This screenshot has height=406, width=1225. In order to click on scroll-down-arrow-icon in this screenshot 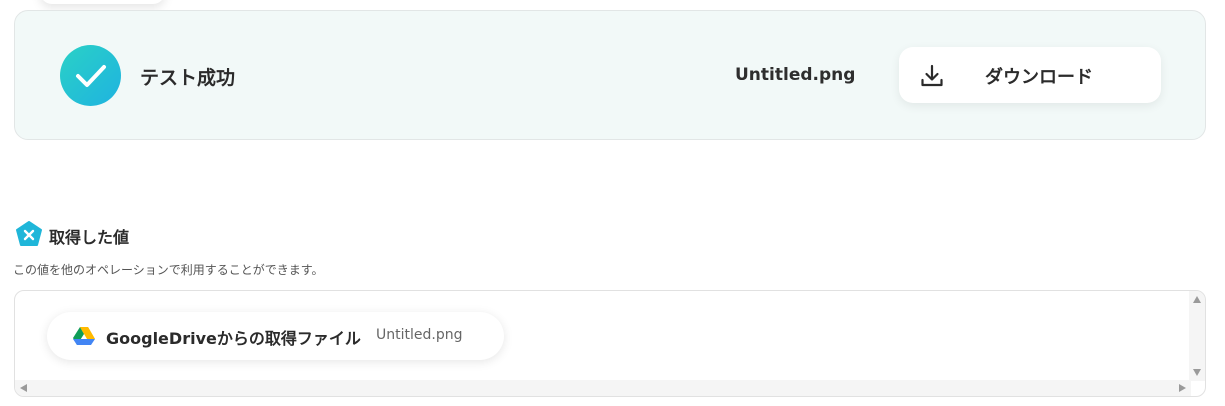, I will do `click(1197, 372)`.